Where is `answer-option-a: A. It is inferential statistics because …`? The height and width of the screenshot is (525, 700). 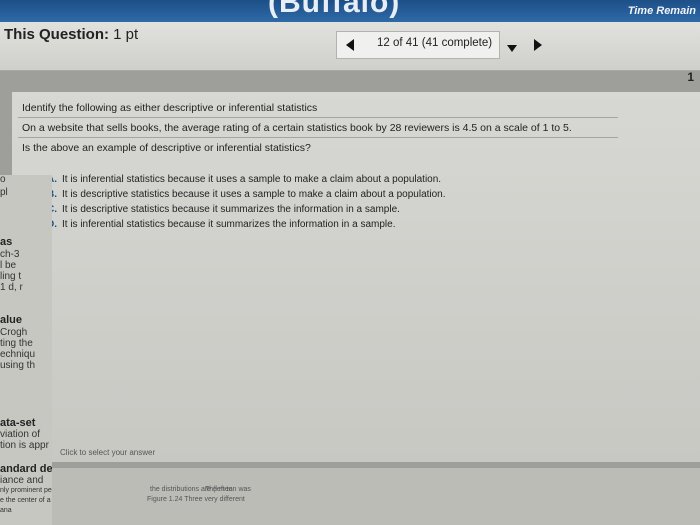 answer-option-a: A. It is inferential statistics because … is located at coordinates (236, 179).